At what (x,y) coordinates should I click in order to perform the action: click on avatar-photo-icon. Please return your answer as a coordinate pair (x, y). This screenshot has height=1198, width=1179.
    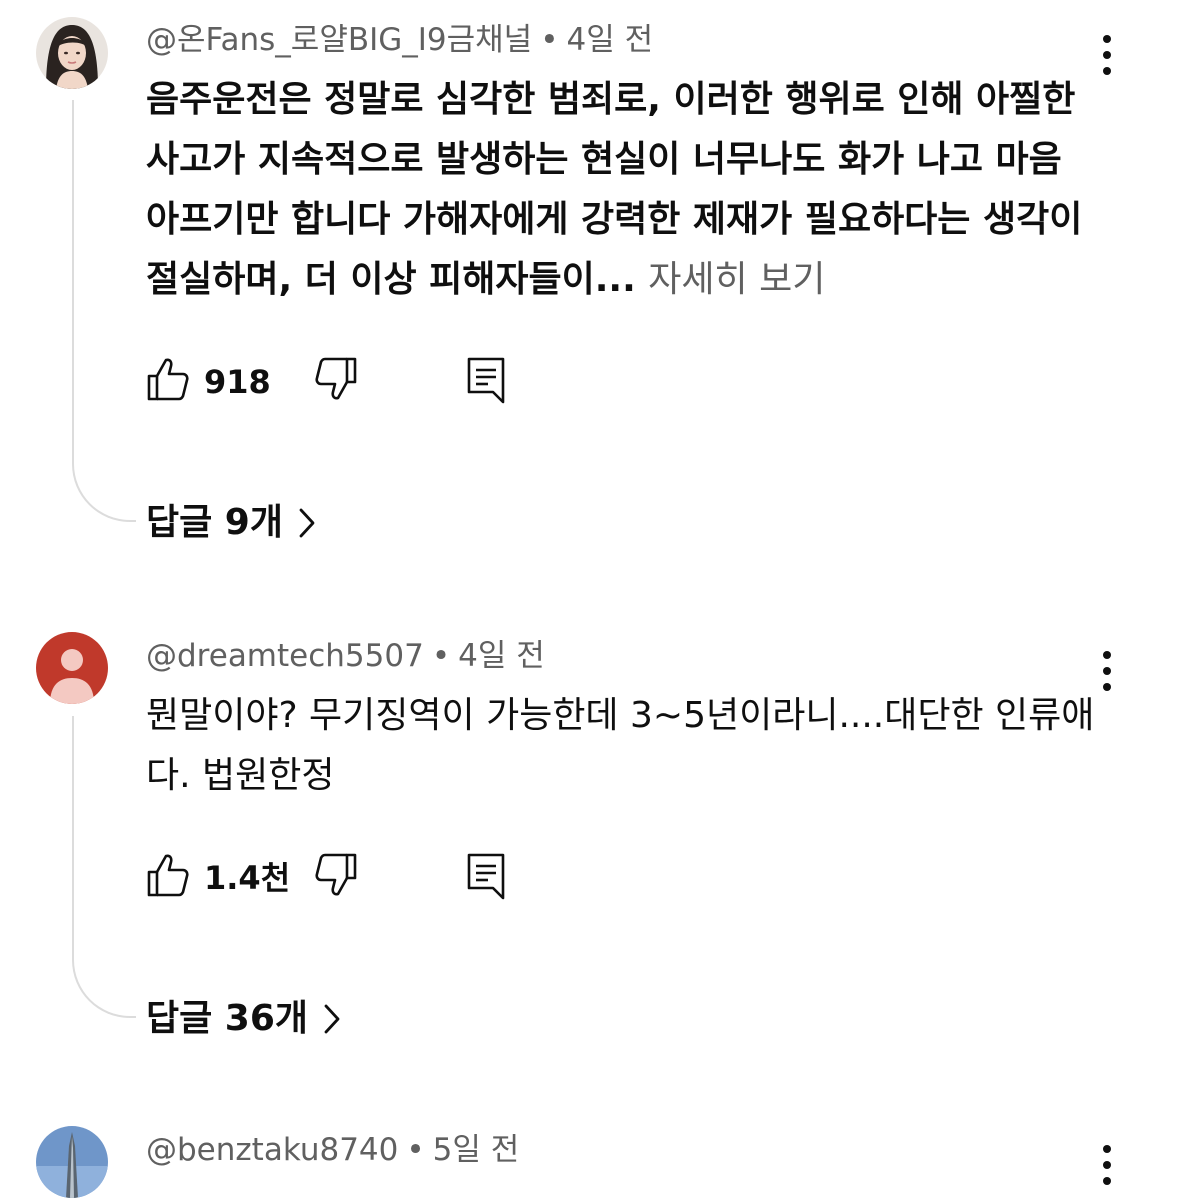
    Looking at the image, I should click on (72, 53).